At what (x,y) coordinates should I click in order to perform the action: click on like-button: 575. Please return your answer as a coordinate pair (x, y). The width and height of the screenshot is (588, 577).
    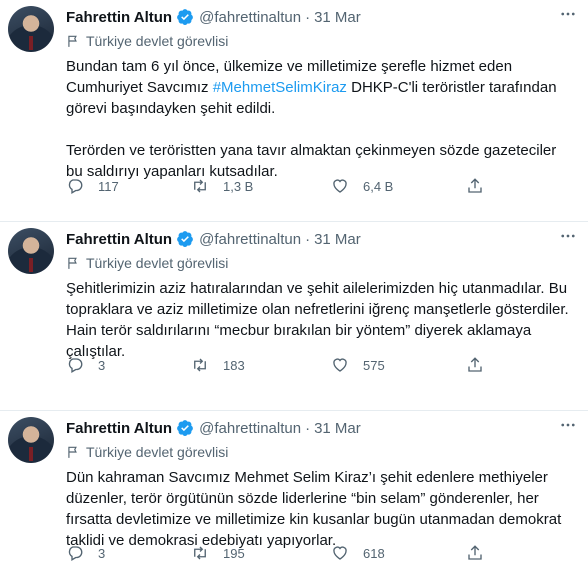
    Looking at the image, I should click on (358, 365).